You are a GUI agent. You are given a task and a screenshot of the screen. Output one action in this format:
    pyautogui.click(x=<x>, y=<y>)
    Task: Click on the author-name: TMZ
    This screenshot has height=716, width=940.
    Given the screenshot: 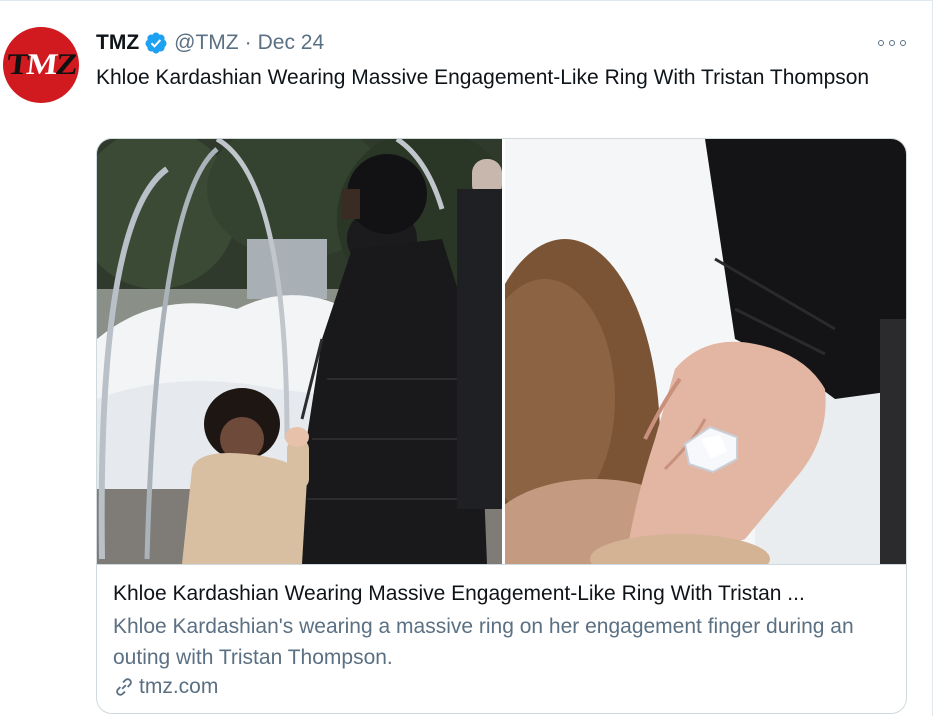 What is the action you would take?
    pyautogui.click(x=117, y=43)
    